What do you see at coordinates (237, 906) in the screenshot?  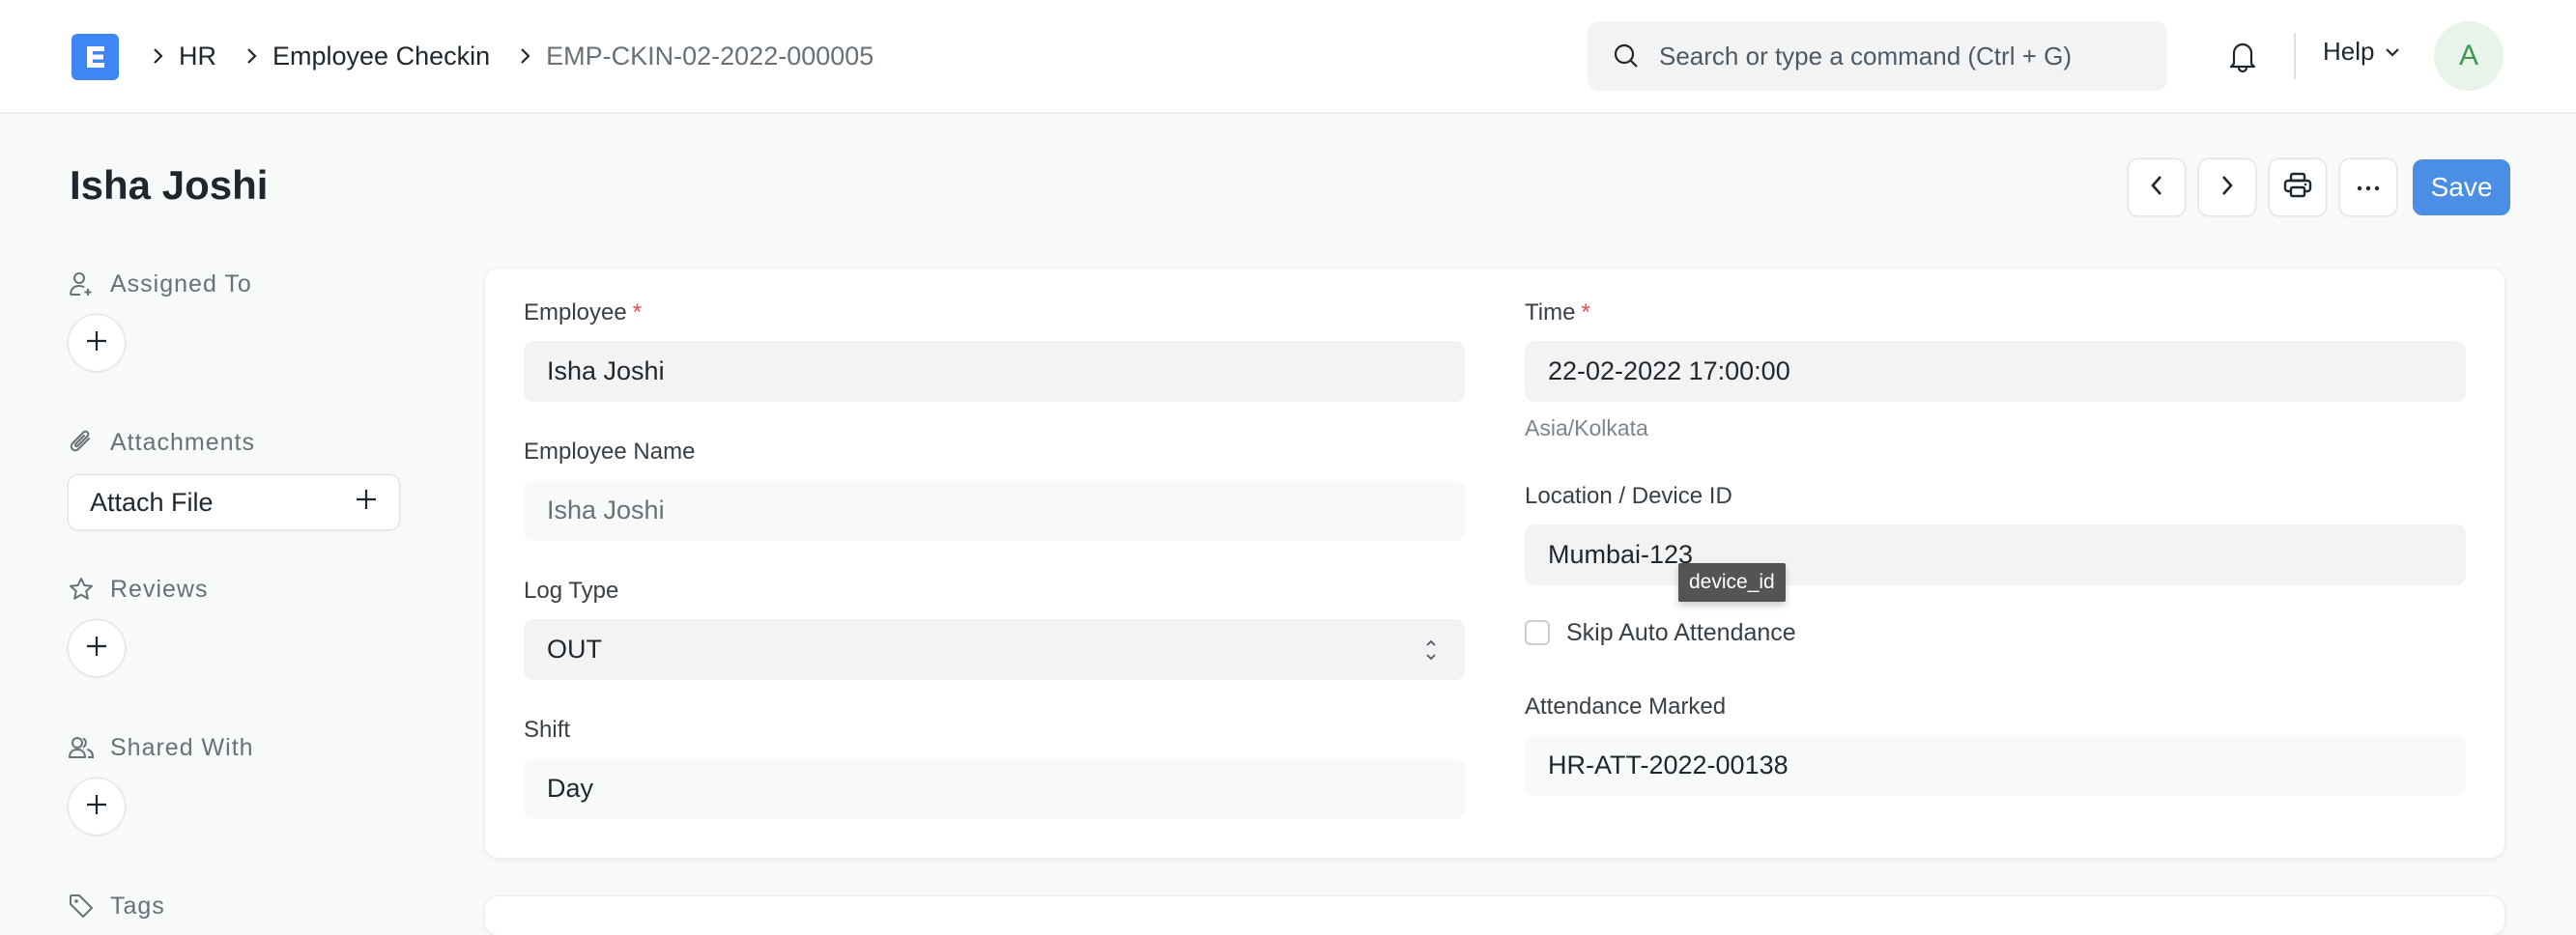 I see `tags-label: Tags` at bounding box center [237, 906].